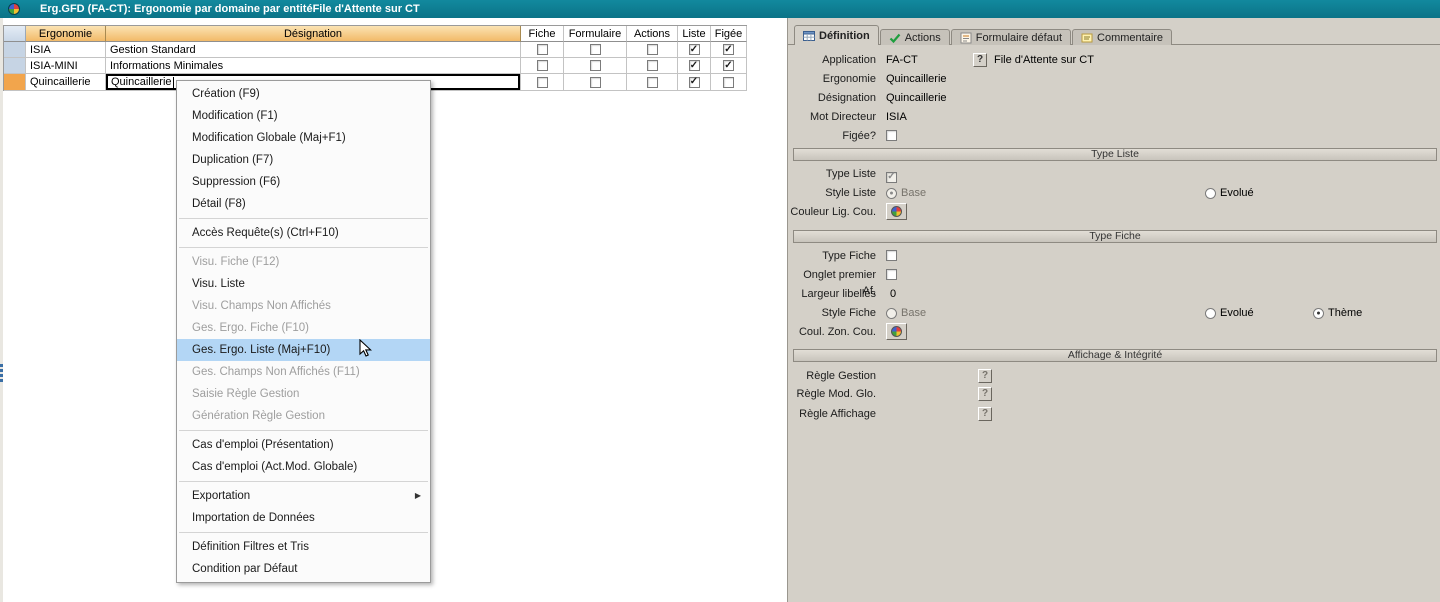 This screenshot has height=602, width=1440. Describe the element at coordinates (891, 193) in the screenshot. I see `radio-style-liste-base: ●` at that location.